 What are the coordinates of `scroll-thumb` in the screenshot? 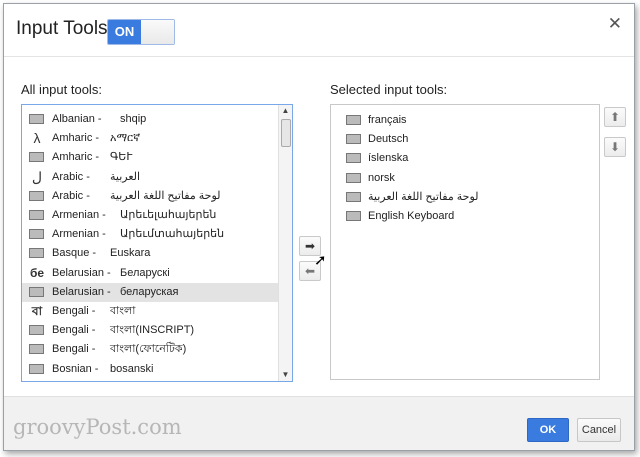 It's located at (286, 133).